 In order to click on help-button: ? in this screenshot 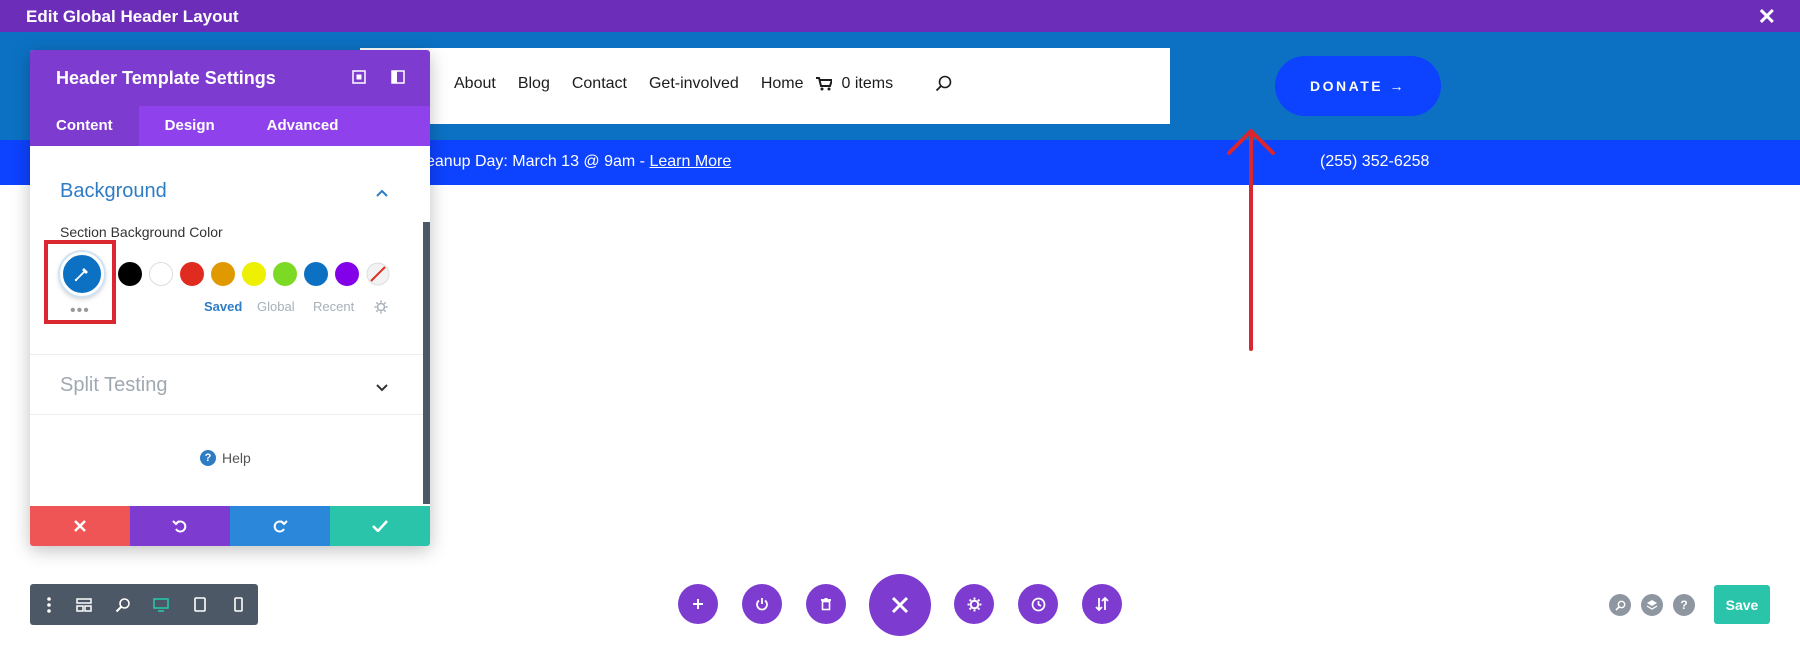, I will do `click(1684, 605)`.